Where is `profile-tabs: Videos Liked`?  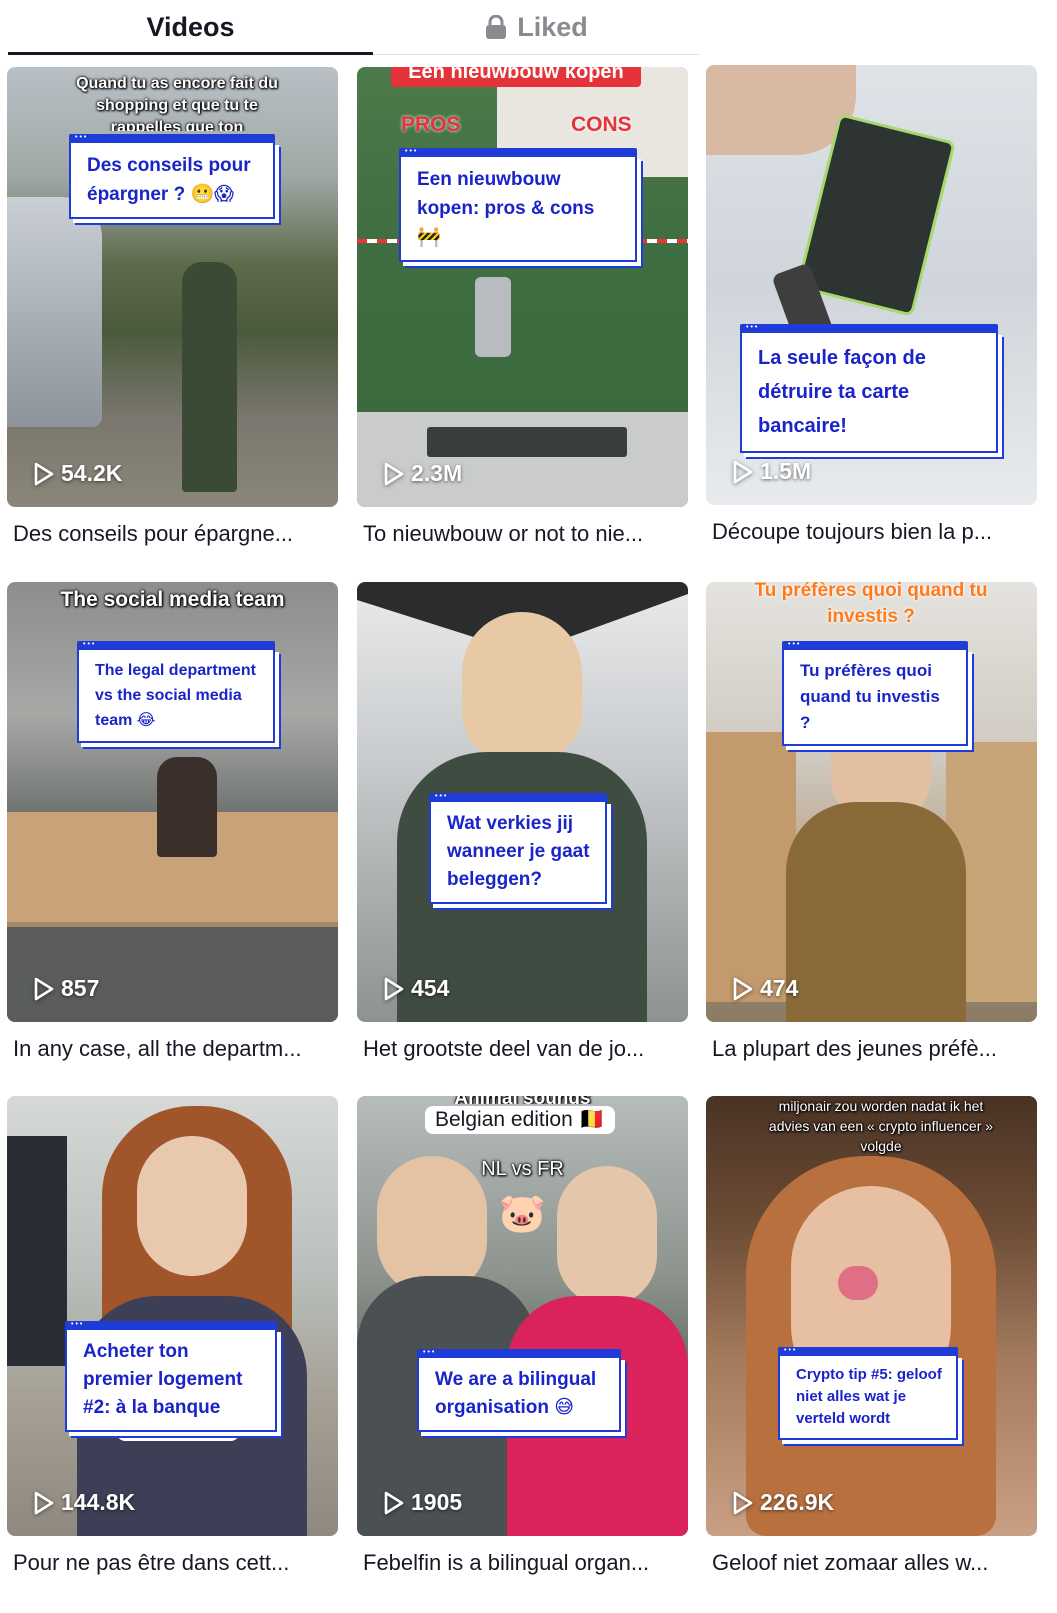 profile-tabs: Videos Liked is located at coordinates (350, 28).